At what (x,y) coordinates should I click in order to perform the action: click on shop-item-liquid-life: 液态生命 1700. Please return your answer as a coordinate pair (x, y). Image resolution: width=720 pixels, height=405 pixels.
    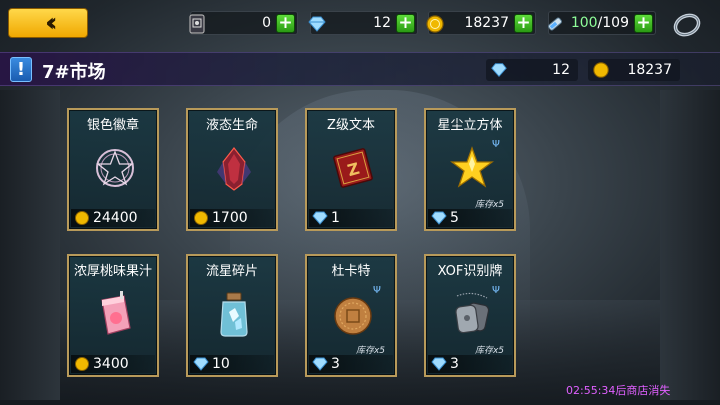
    Looking at the image, I should click on (232, 169).